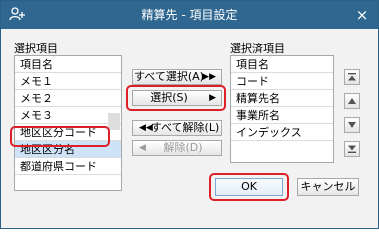  I want to click on selected-items-list: 項目名 コード 精算先名 事業所名 インデックス, so click(282, 109).